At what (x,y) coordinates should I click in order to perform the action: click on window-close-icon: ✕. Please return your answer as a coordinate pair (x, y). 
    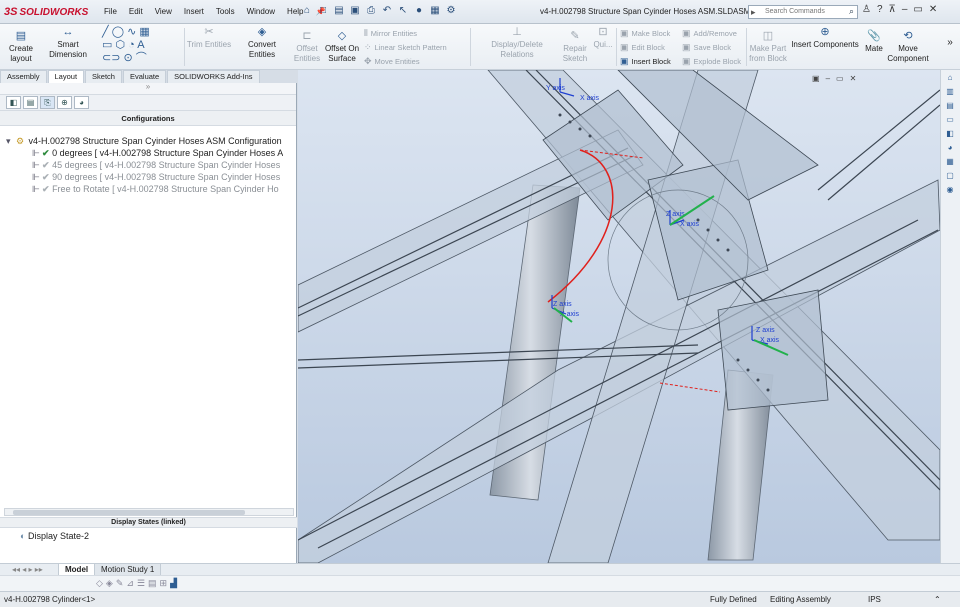
    Looking at the image, I should click on (853, 78).